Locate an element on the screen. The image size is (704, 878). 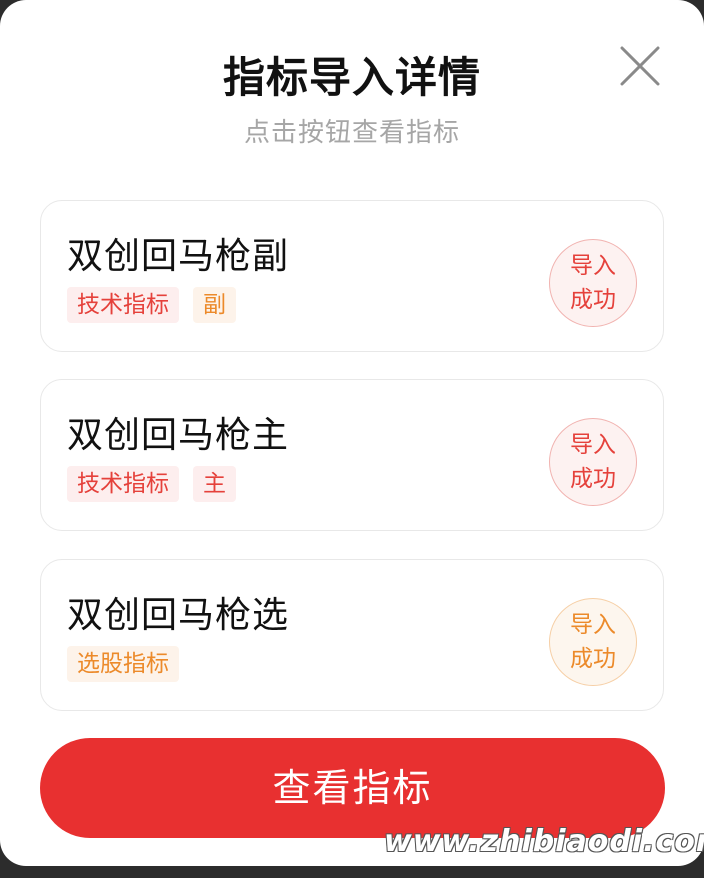
tag-main: 主 is located at coordinates (214, 484).